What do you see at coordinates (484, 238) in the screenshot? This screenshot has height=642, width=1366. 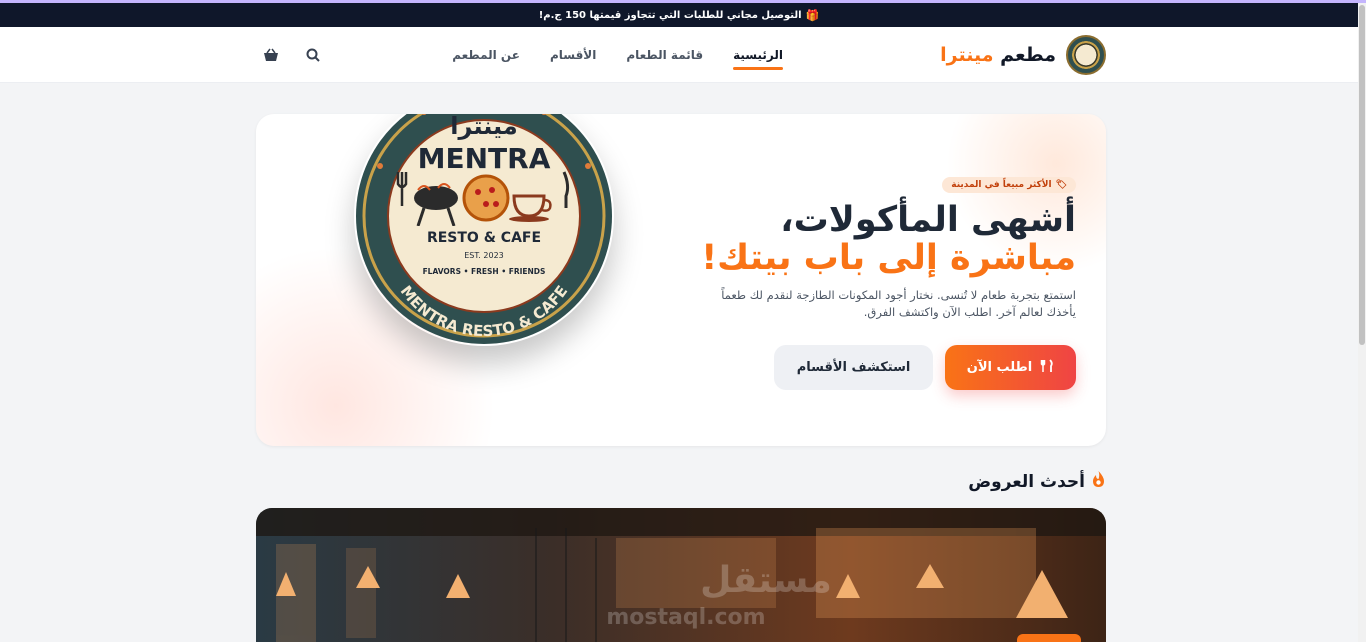 I see `logo-subtitle: RESTO & CAFE` at bounding box center [484, 238].